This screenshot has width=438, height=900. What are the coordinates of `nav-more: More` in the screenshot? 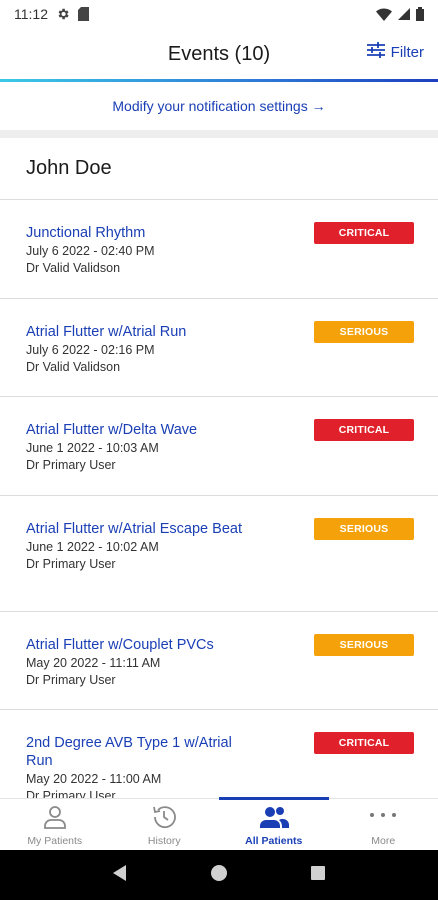 It's located at (383, 824).